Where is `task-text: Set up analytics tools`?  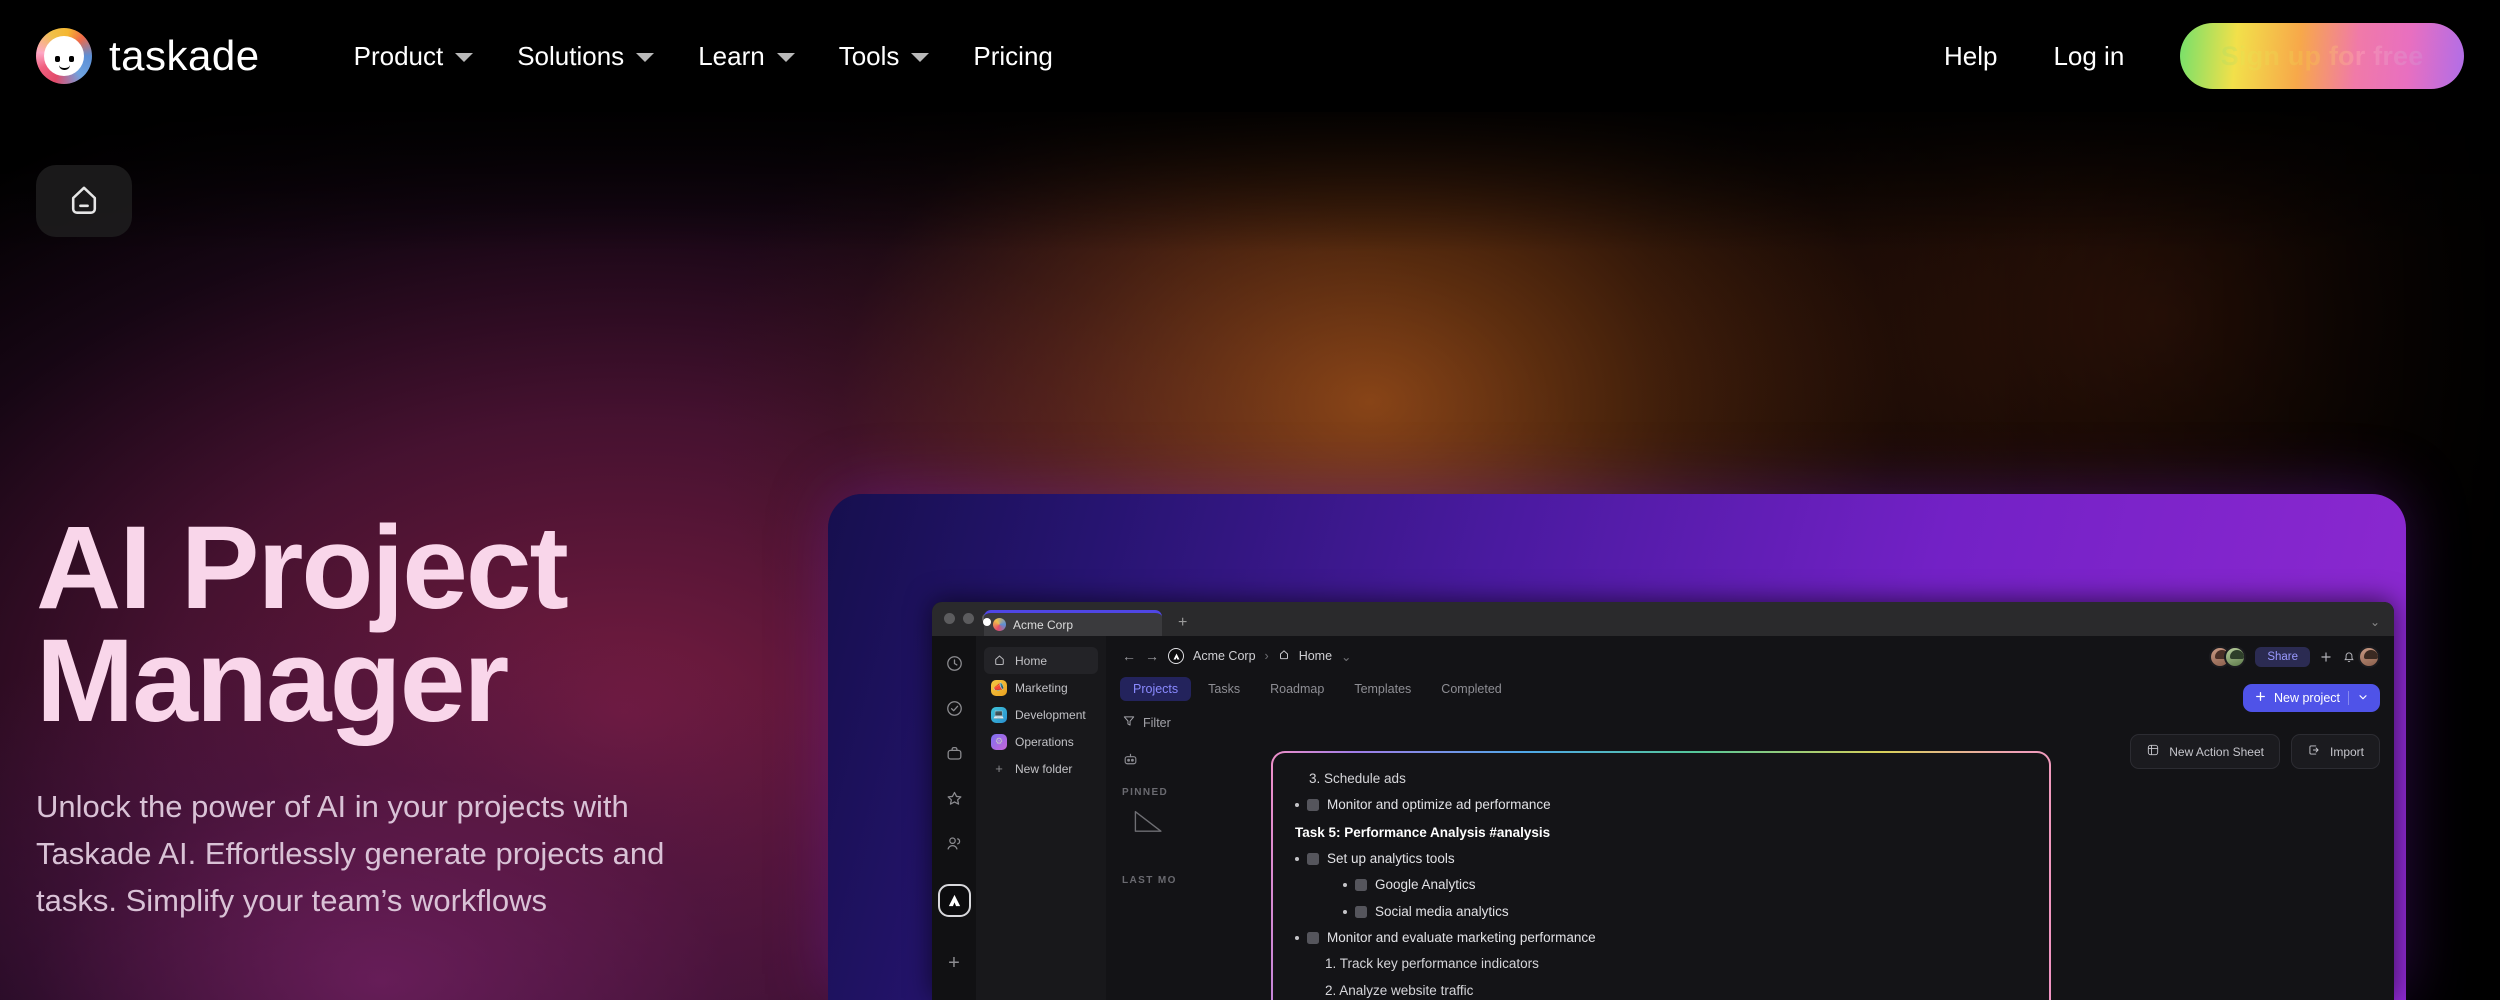 task-text: Set up analytics tools is located at coordinates (1391, 858).